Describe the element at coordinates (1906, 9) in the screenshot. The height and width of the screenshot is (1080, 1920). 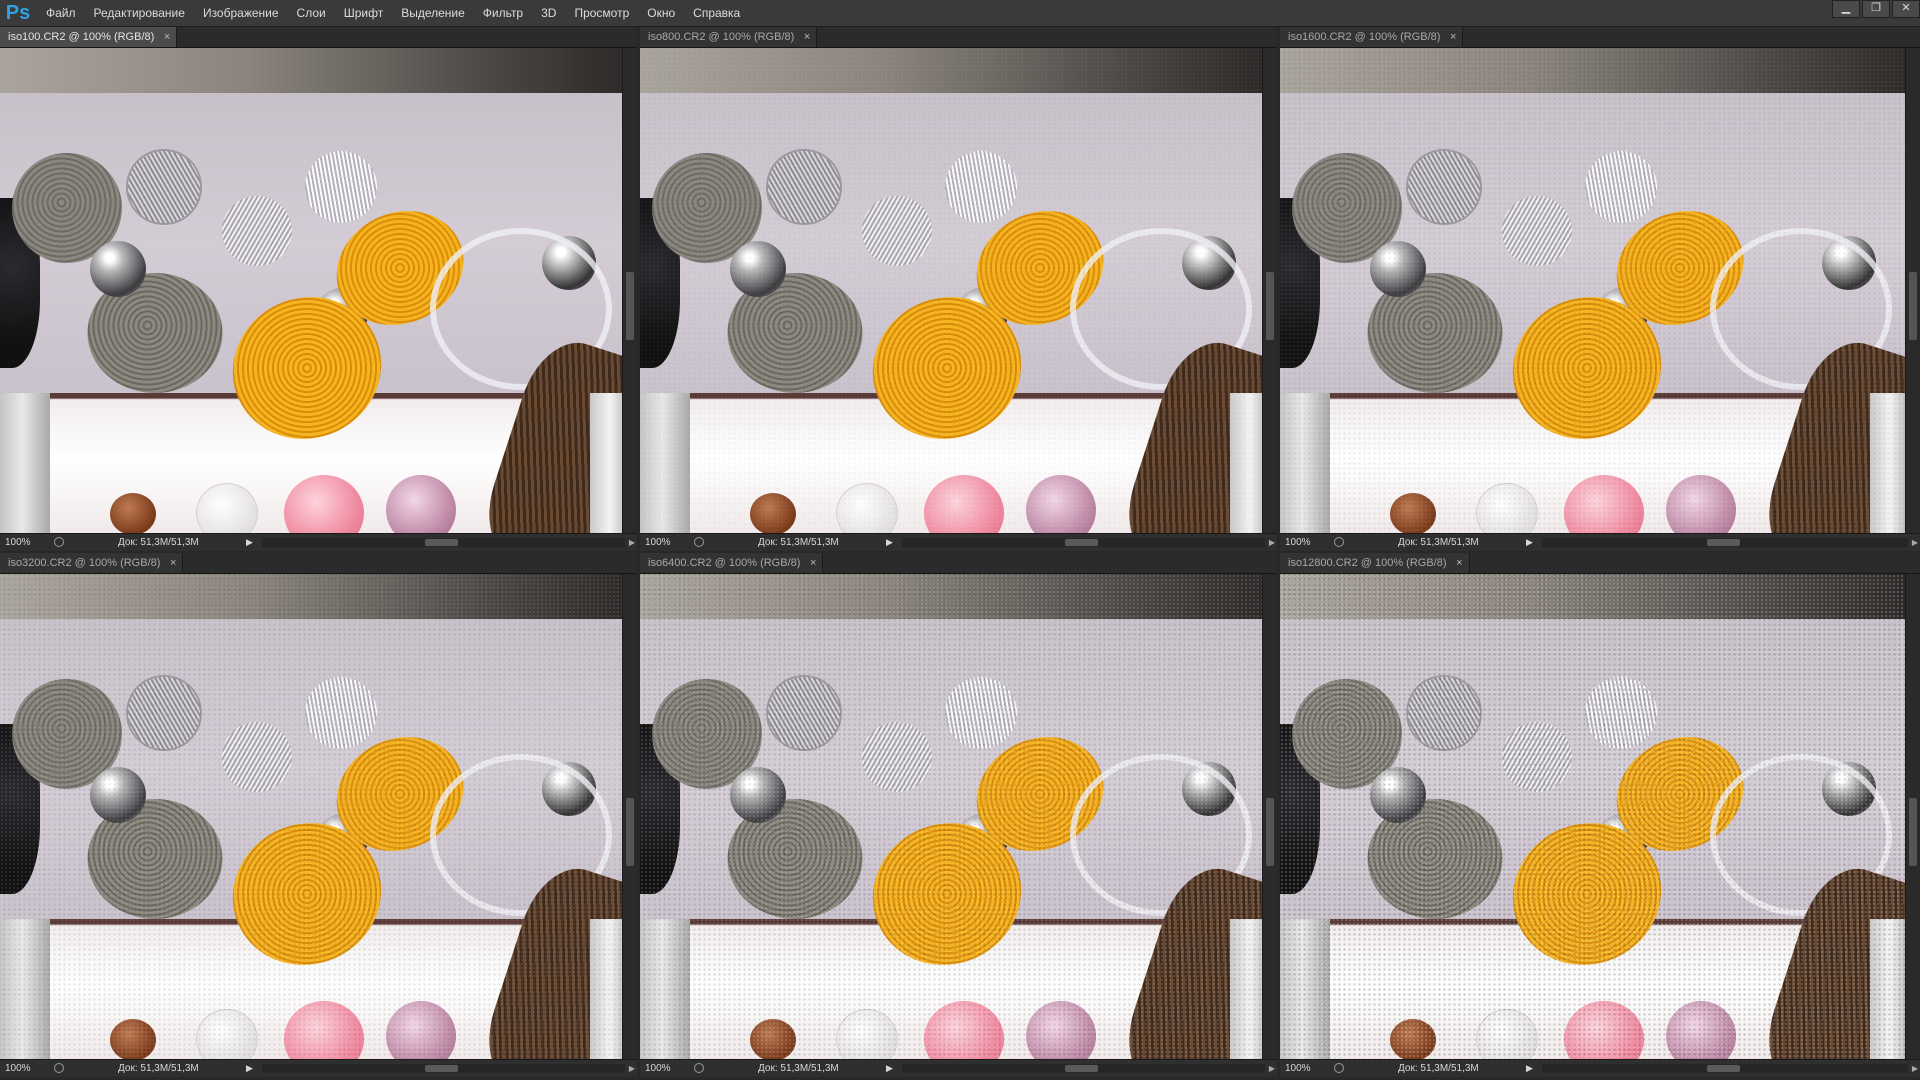
I see `close-icon: ✕` at that location.